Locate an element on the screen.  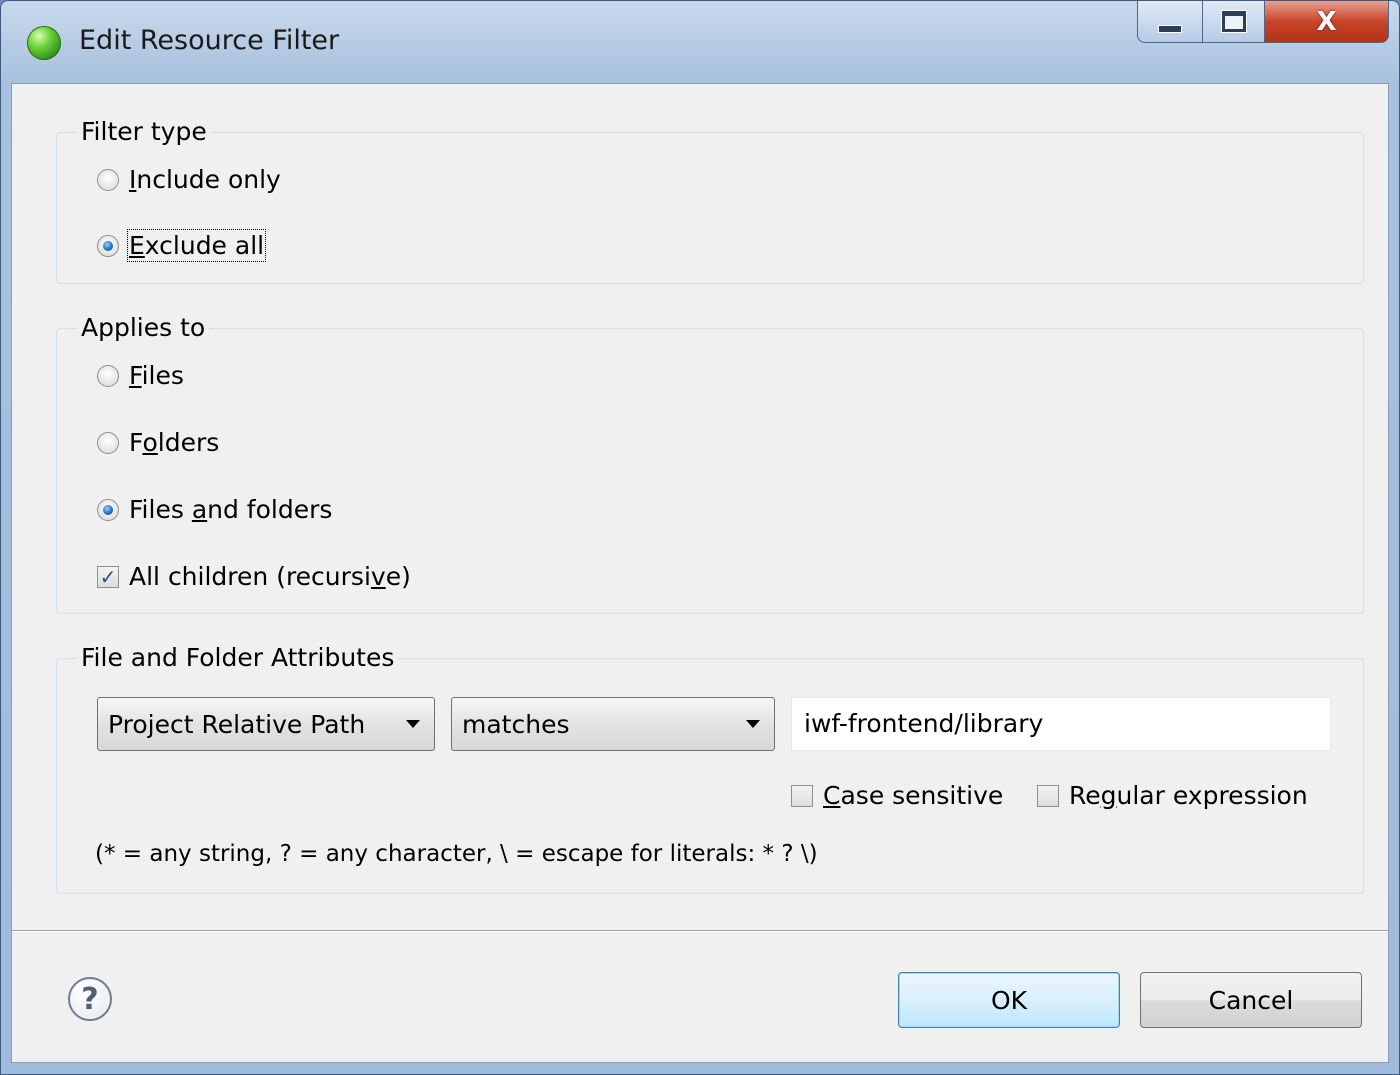
folders-label: Folders is located at coordinates (174, 442).